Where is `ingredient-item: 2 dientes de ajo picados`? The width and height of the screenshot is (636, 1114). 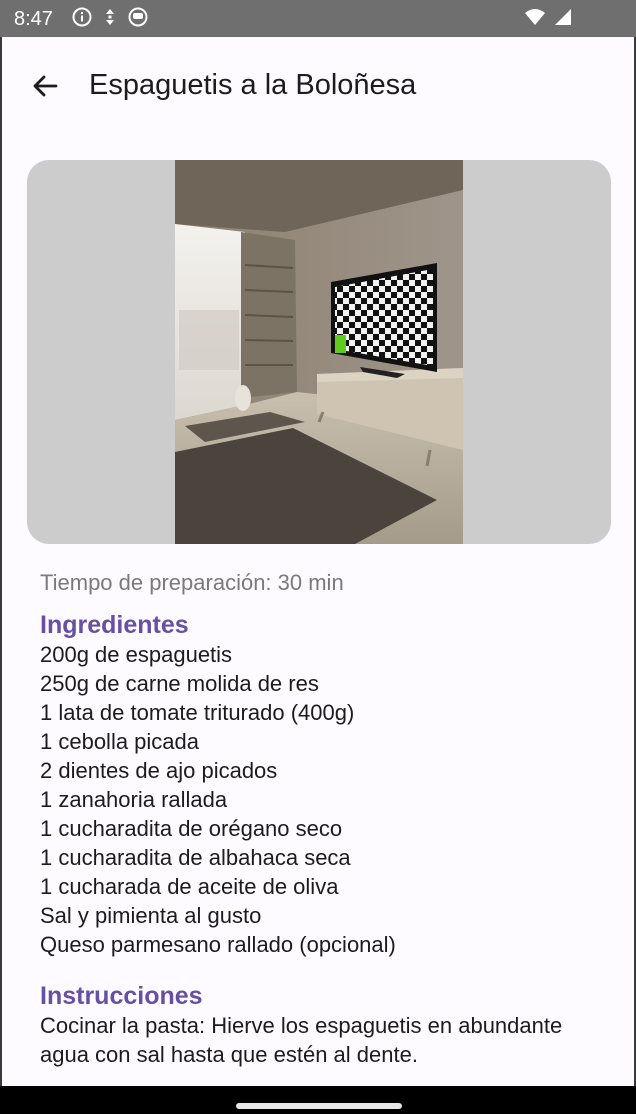 ingredient-item: 2 dientes de ajo picados is located at coordinates (159, 770).